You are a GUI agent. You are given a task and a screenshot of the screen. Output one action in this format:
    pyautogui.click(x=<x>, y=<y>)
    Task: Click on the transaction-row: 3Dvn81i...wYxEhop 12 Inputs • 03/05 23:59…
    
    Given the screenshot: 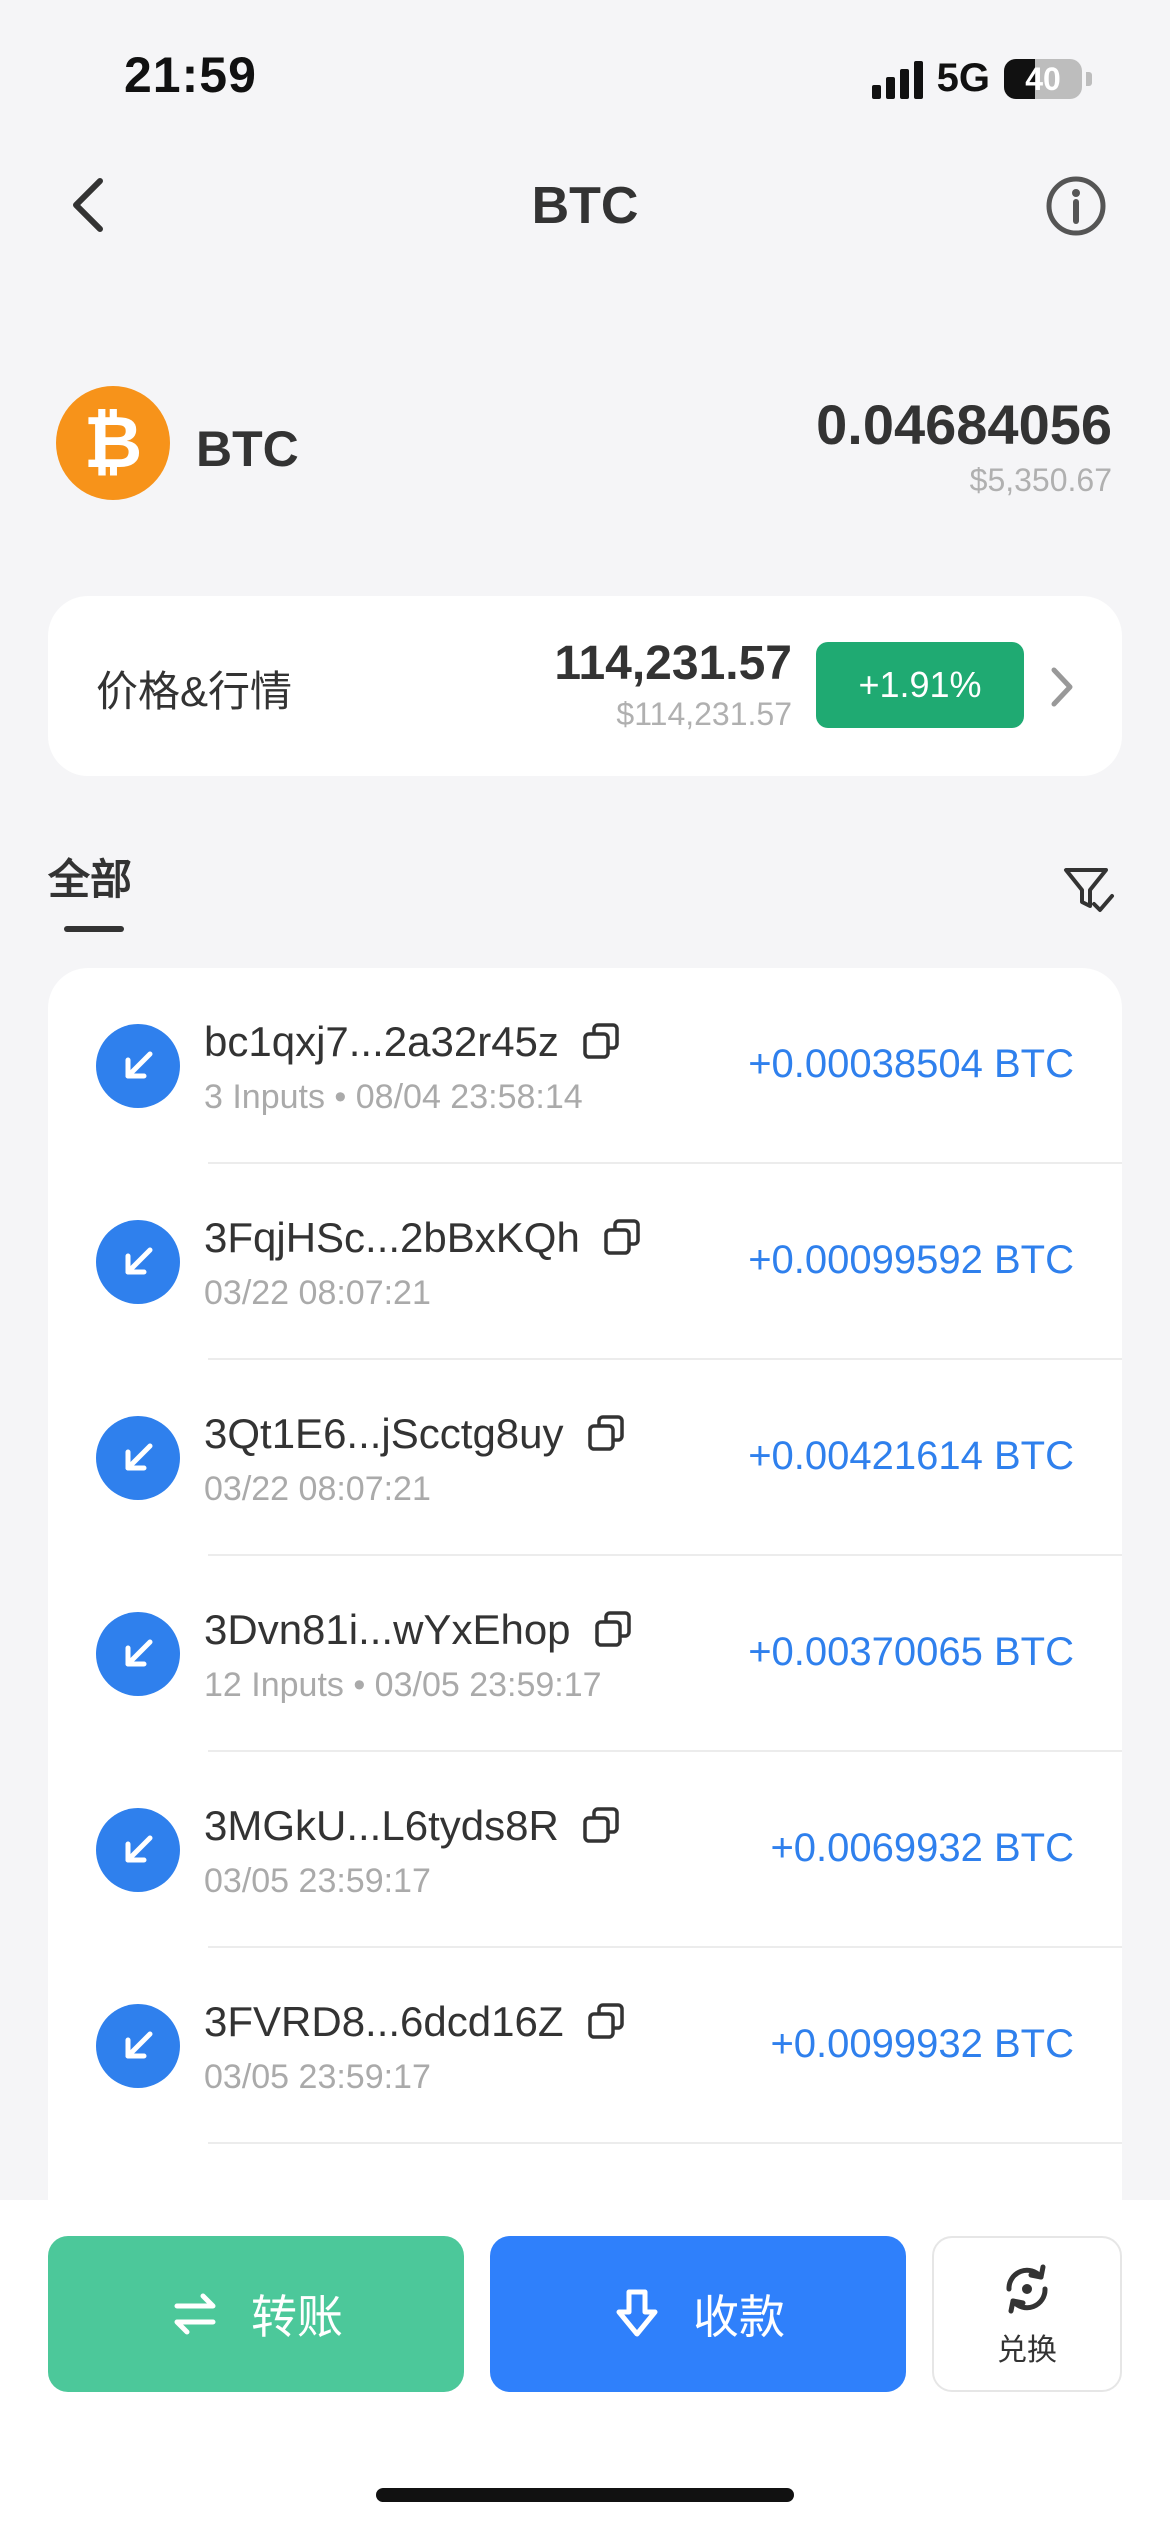 What is the action you would take?
    pyautogui.click(x=585, y=1654)
    